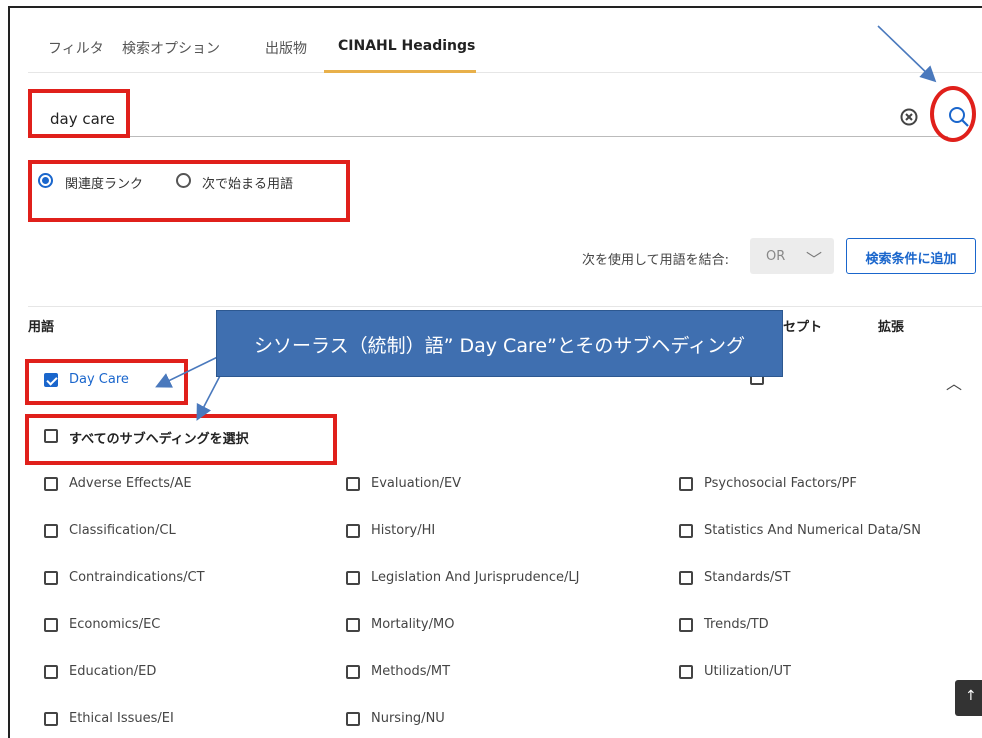  I want to click on arrow-up-icon: ↑, so click(971, 696).